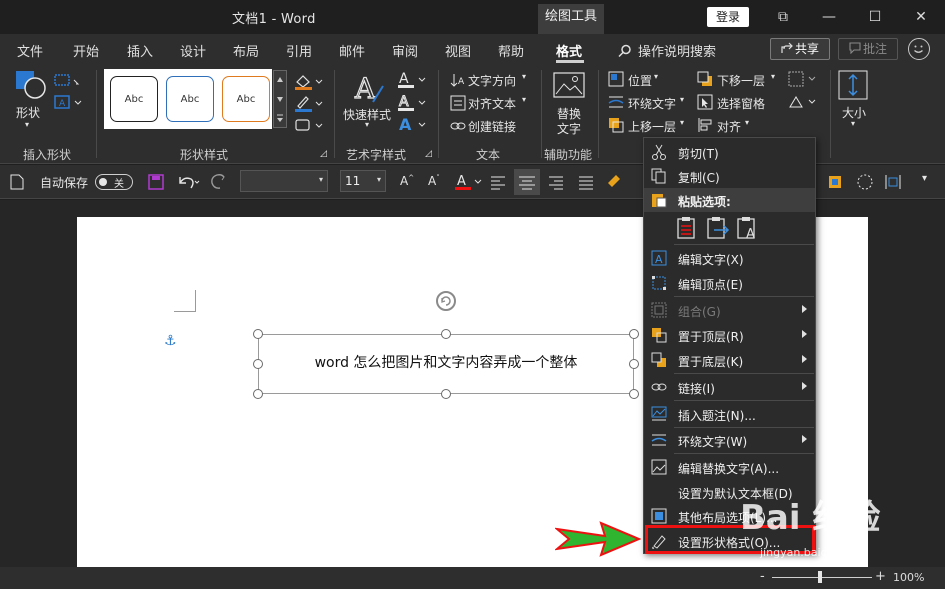 The width and height of the screenshot is (945, 589). Describe the element at coordinates (412, 80) in the screenshot. I see `text-fill-icon: A` at that location.